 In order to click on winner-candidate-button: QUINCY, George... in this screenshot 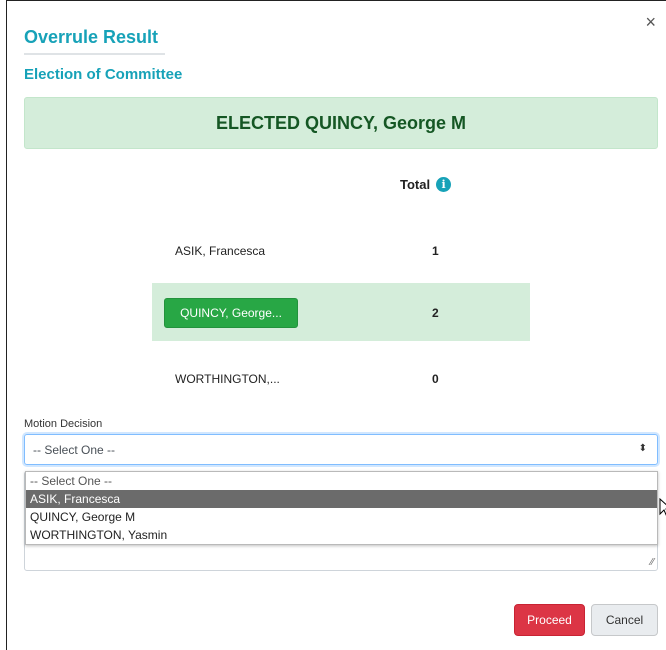, I will do `click(231, 313)`.